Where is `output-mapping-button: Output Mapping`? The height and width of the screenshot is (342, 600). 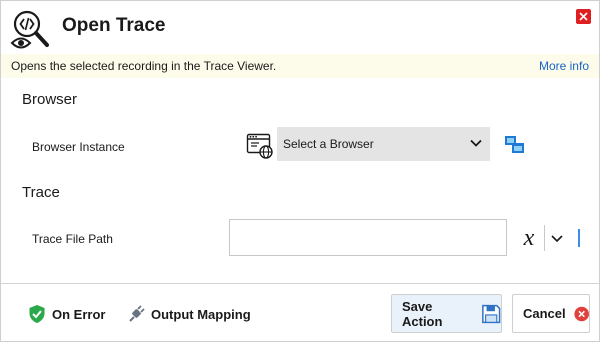 output-mapping-button: Output Mapping is located at coordinates (189, 314).